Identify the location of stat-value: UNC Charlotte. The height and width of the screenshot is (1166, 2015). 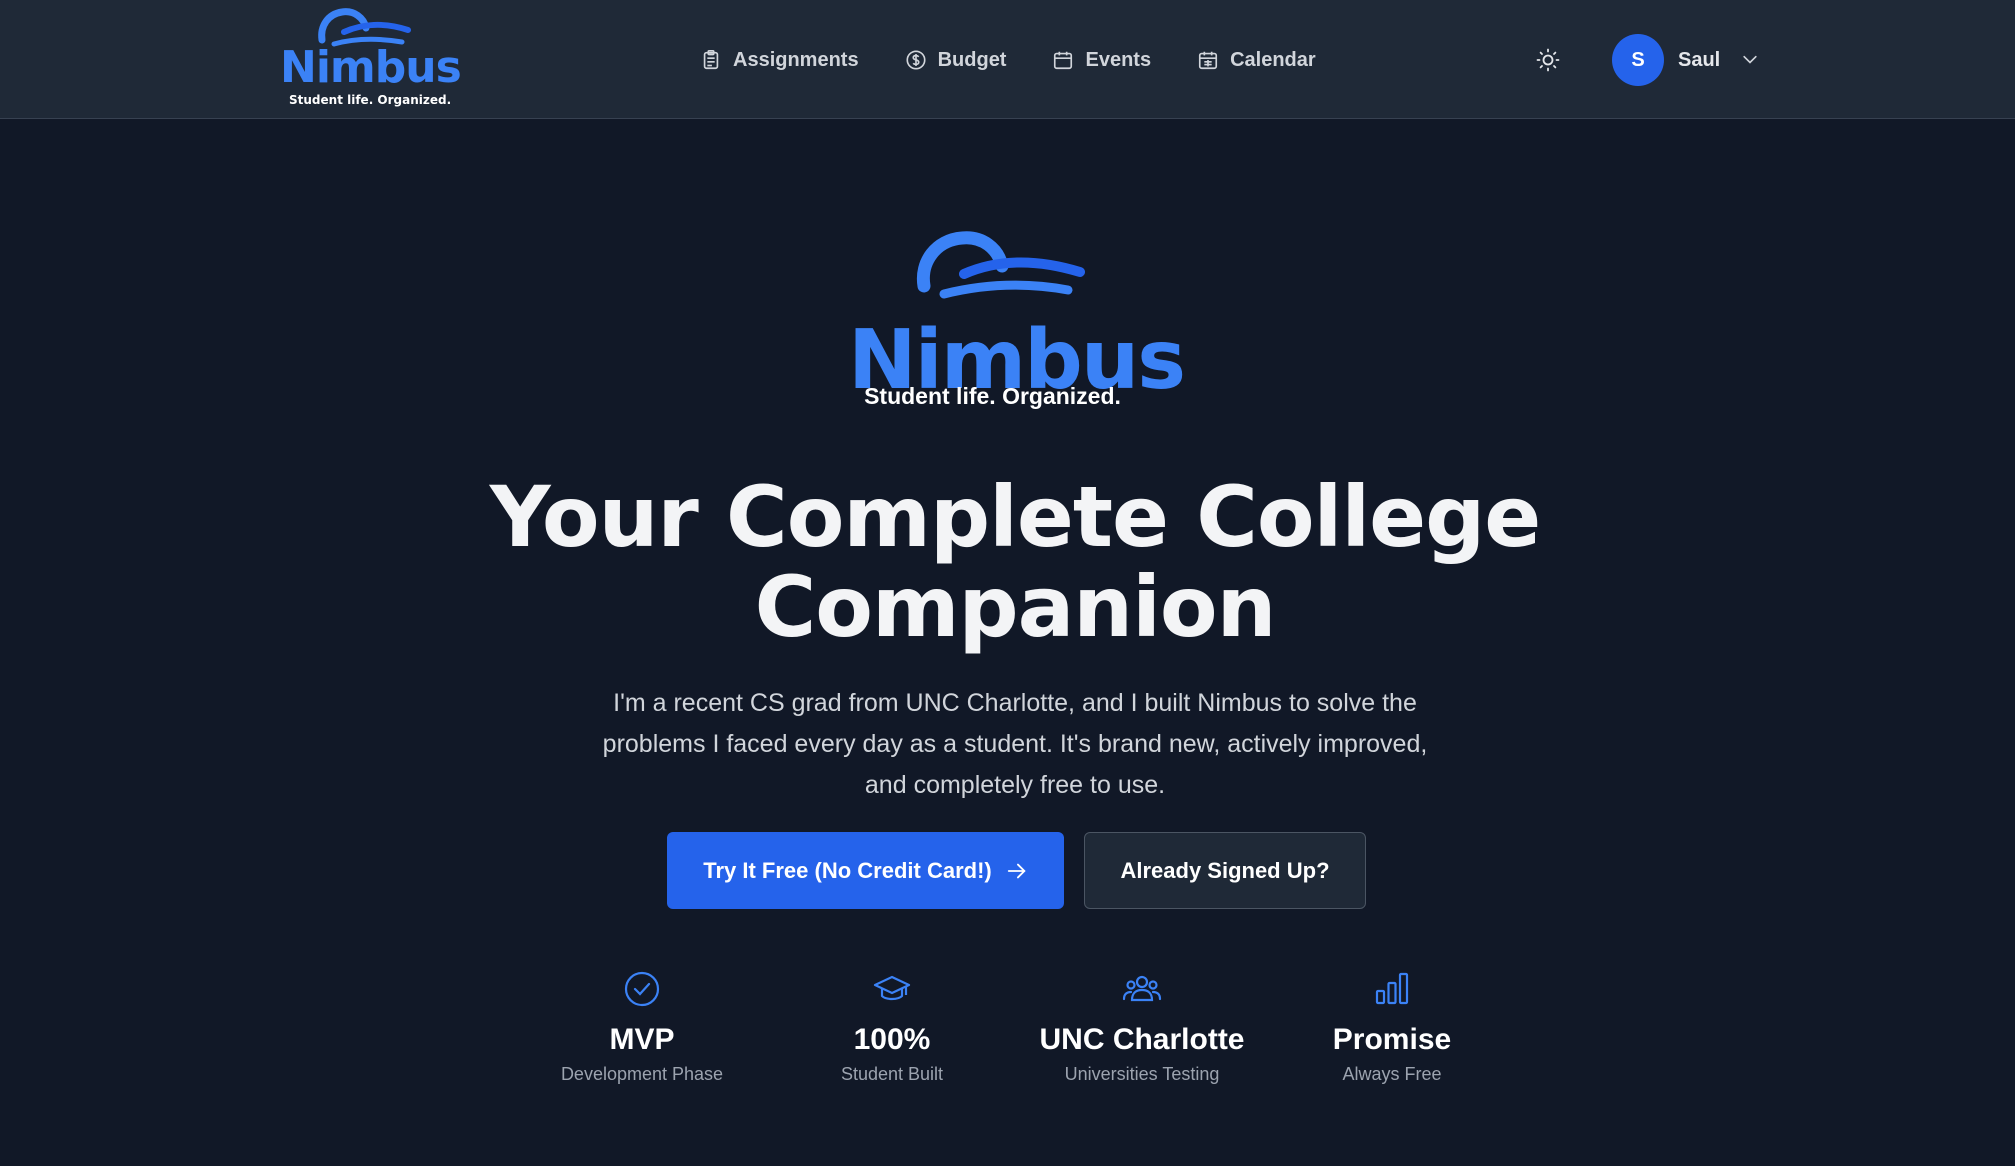
(1142, 1039).